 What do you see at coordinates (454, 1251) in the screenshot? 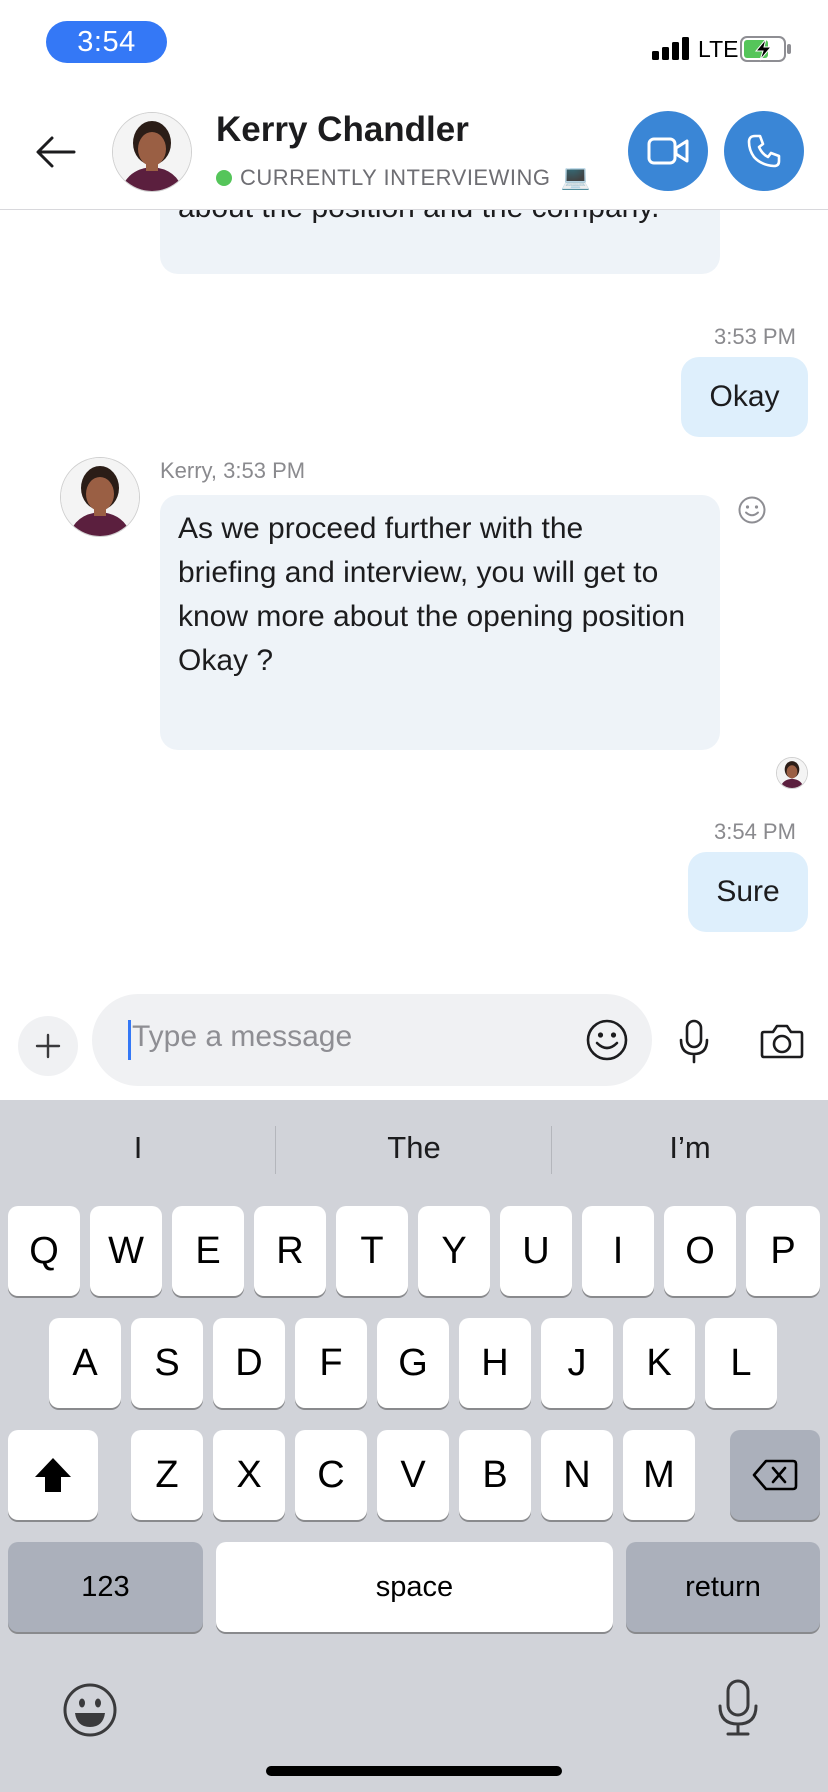
I see `key-y: Y` at bounding box center [454, 1251].